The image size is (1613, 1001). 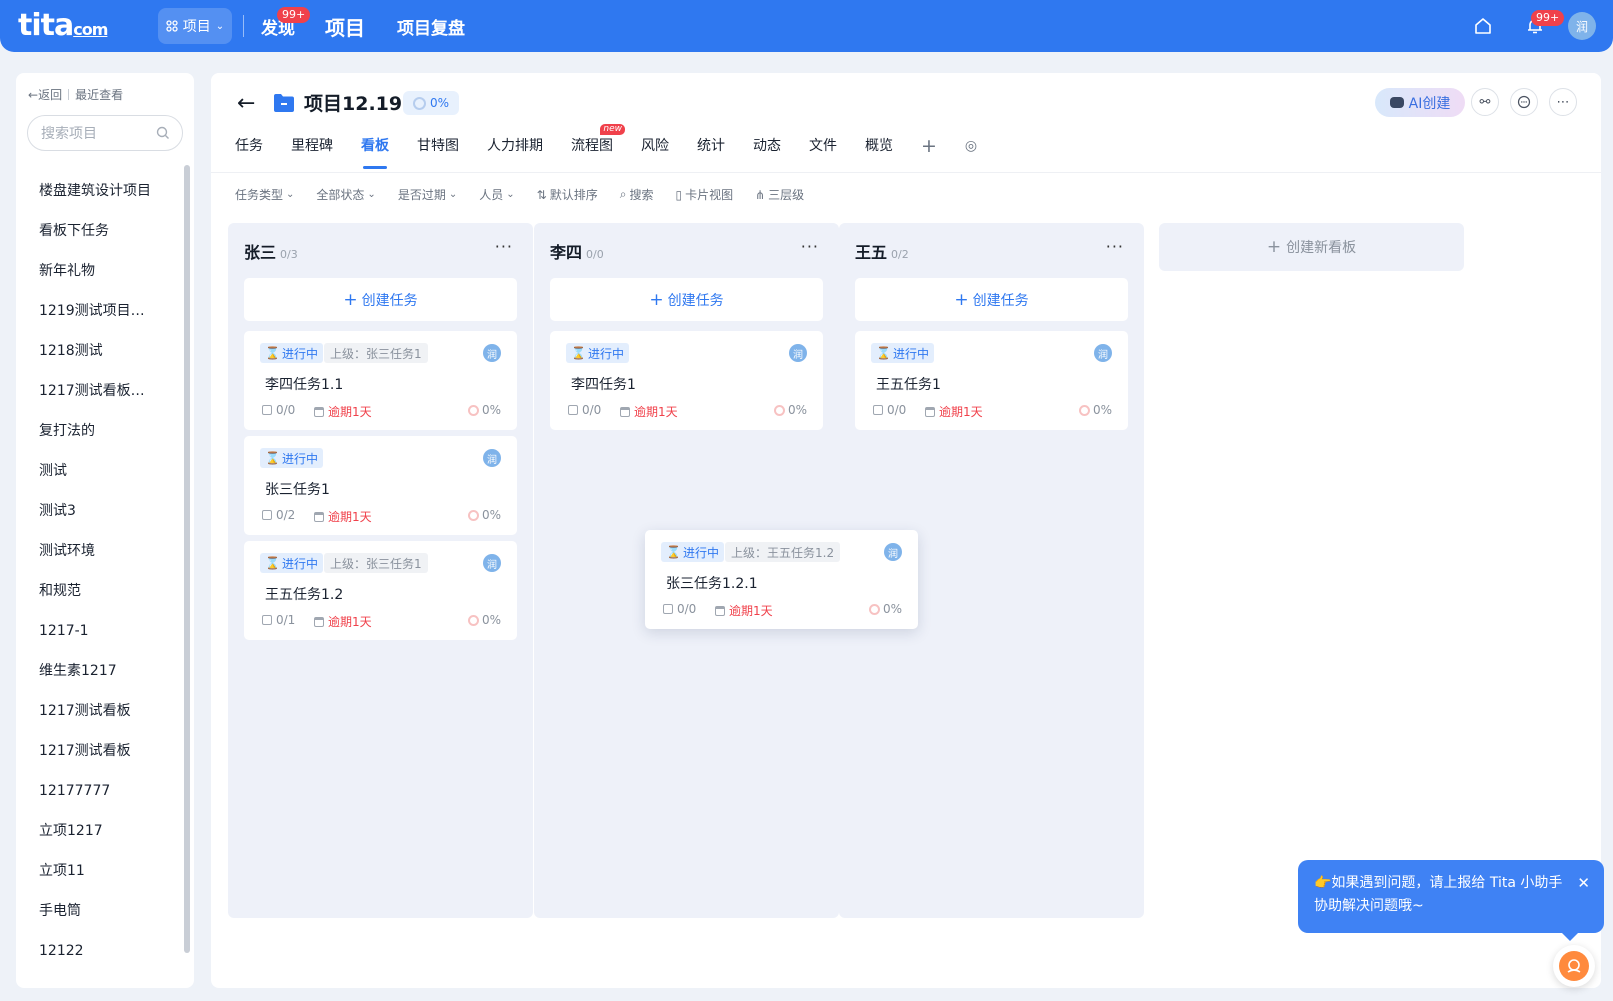 What do you see at coordinates (345, 26) in the screenshot?
I see `nav-project: 项目` at bounding box center [345, 26].